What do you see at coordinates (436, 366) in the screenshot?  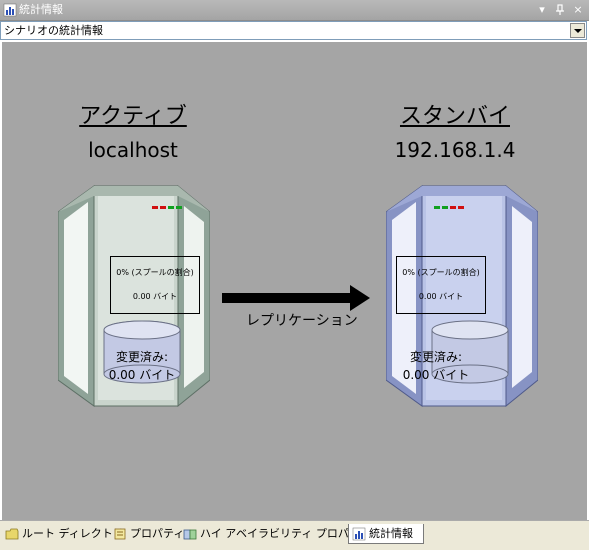 I see `standby-changed: 変更済み: 0.00 バイト` at bounding box center [436, 366].